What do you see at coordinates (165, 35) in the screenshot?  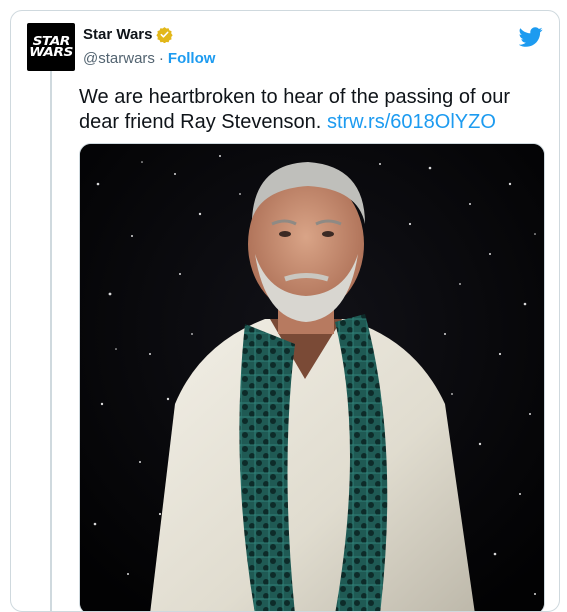 I see `verified-badge-icon` at bounding box center [165, 35].